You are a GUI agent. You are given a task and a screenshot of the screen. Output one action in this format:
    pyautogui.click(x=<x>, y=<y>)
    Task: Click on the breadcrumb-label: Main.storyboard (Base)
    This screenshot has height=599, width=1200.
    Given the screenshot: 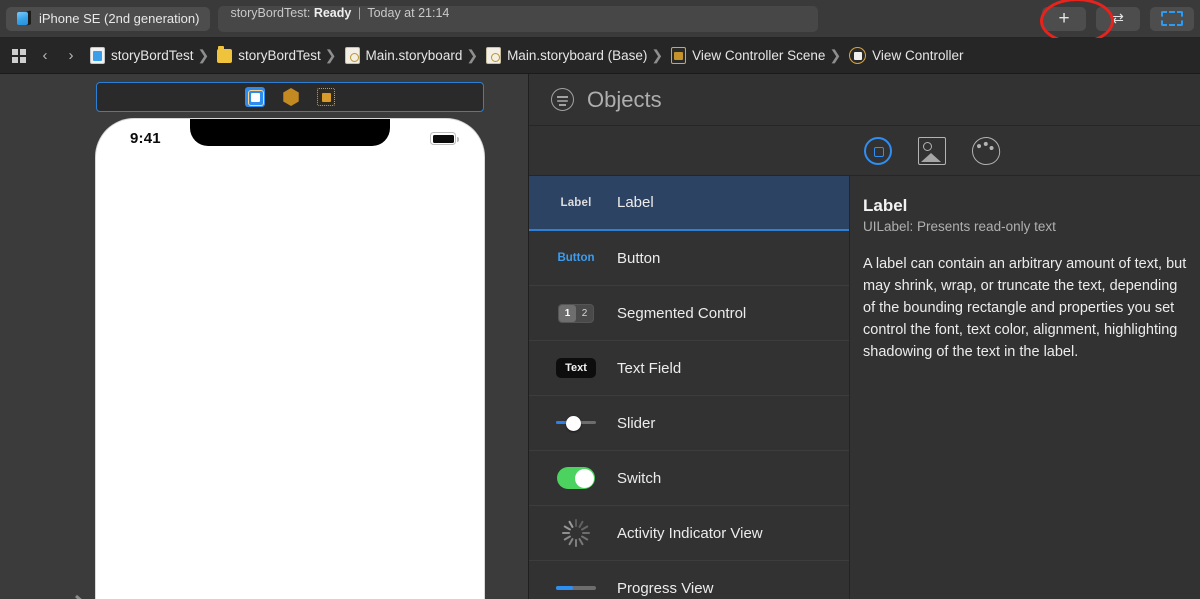 What is the action you would take?
    pyautogui.click(x=577, y=55)
    